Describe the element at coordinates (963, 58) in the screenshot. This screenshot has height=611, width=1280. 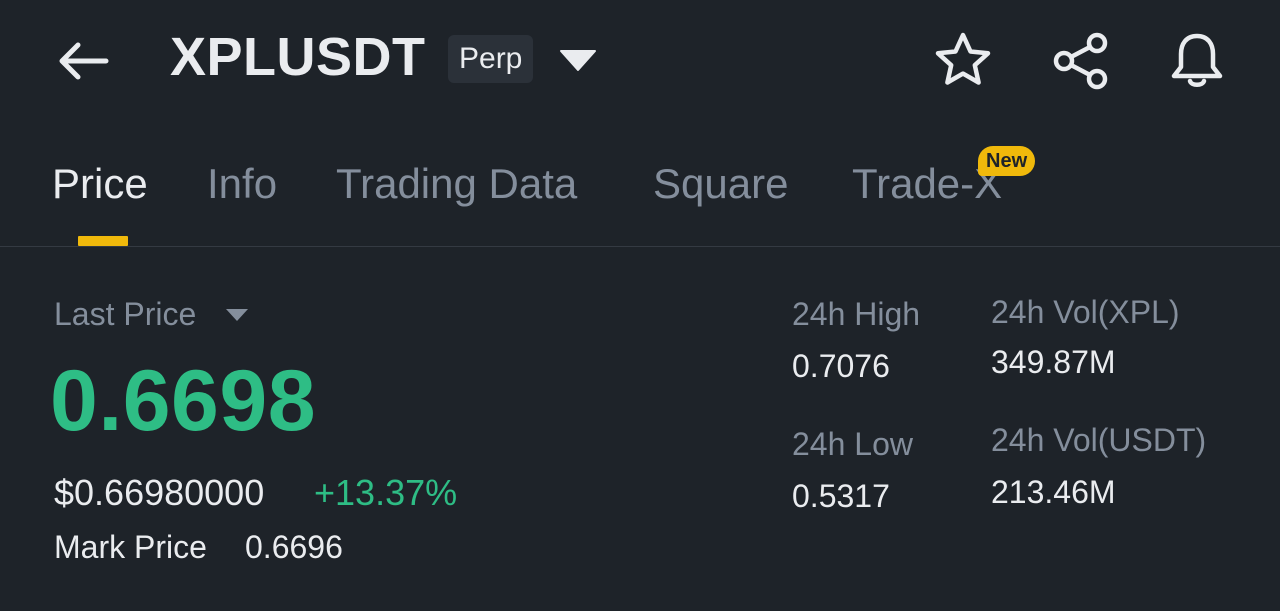
I see `star-icon` at that location.